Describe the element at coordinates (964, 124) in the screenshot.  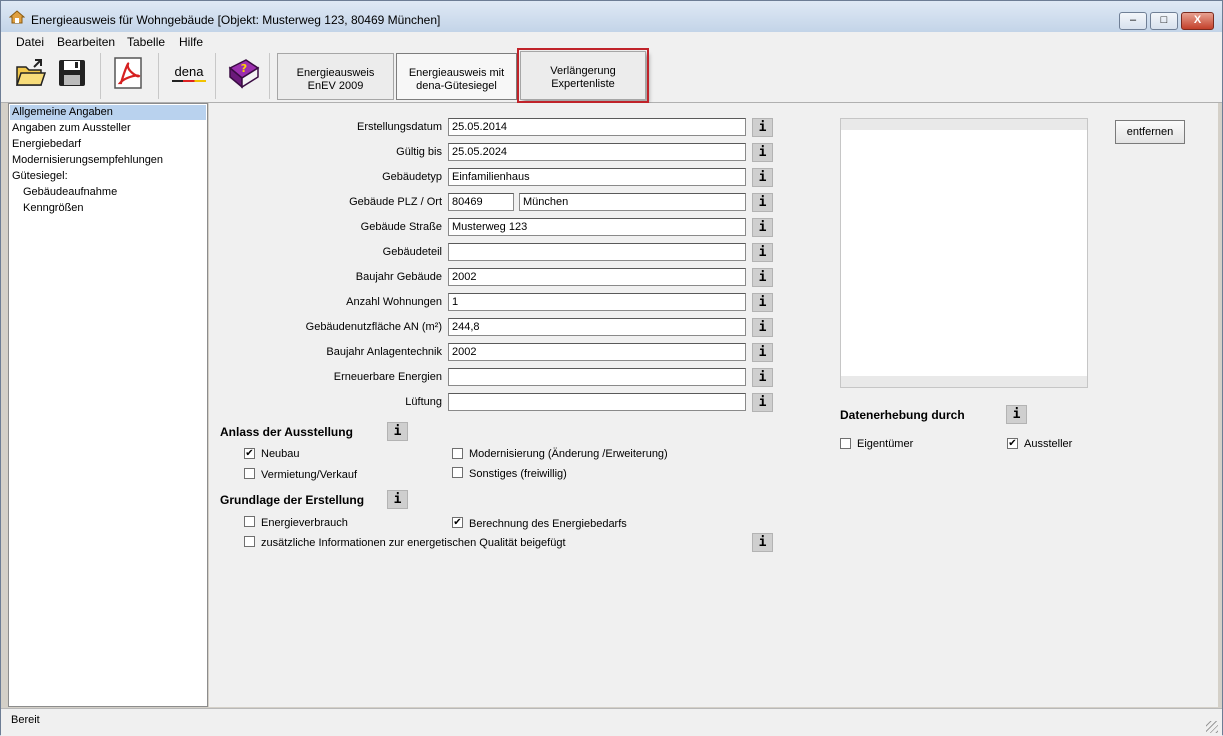
I see `listbox-top-bar` at that location.